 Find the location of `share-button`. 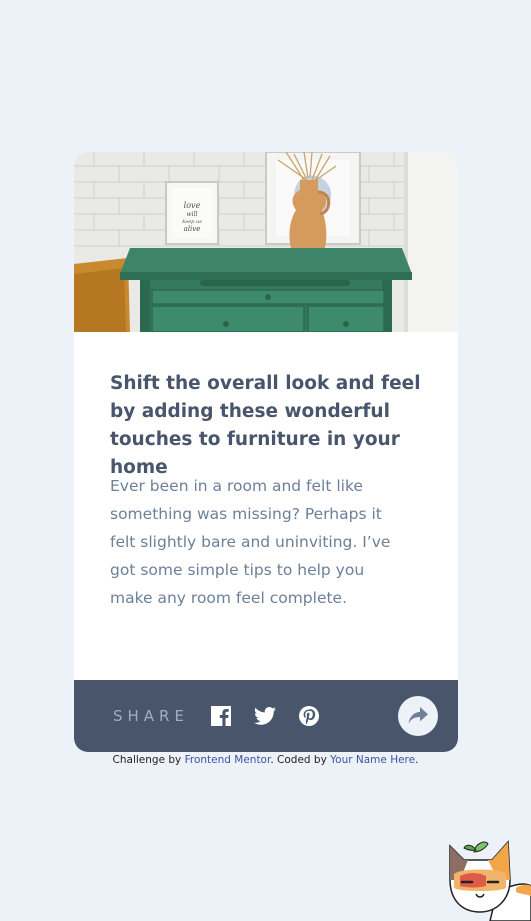

share-button is located at coordinates (418, 716).